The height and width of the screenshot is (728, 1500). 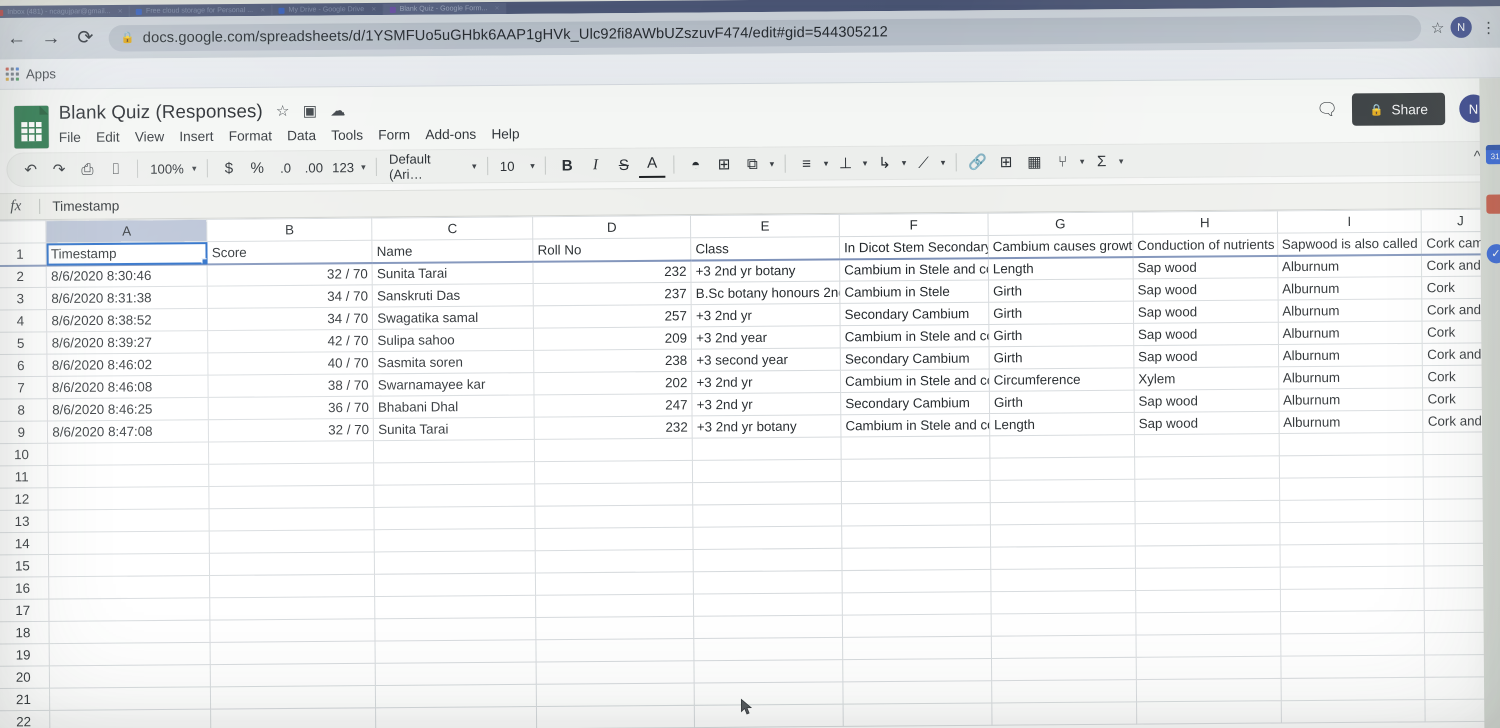 I want to click on row-header: 4, so click(x=24, y=321).